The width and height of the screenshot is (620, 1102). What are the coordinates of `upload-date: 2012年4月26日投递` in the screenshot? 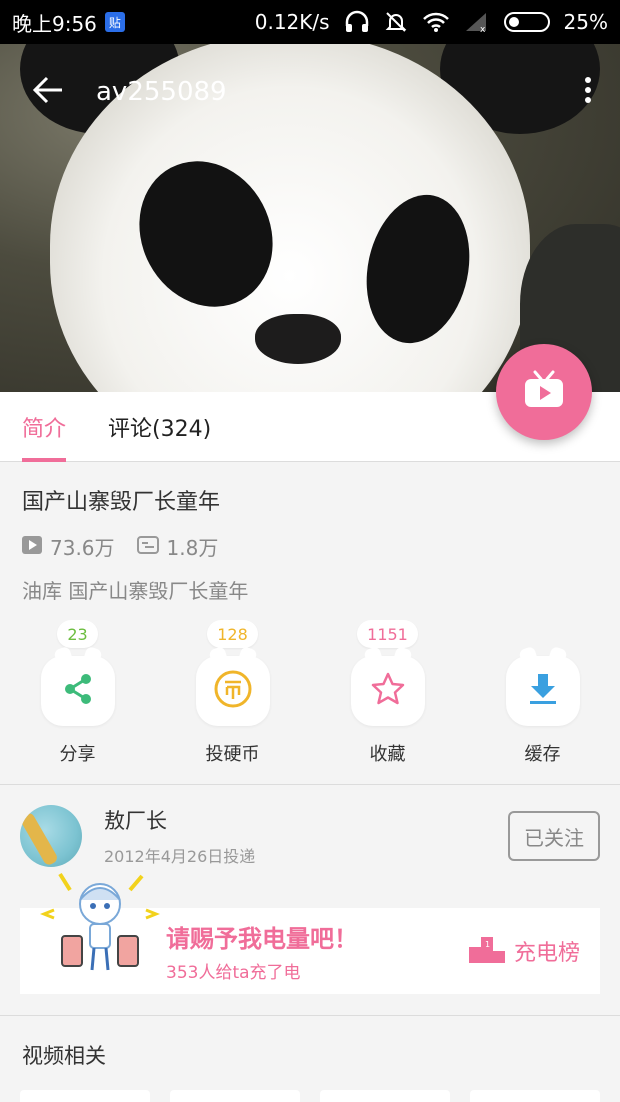 It's located at (180, 856).